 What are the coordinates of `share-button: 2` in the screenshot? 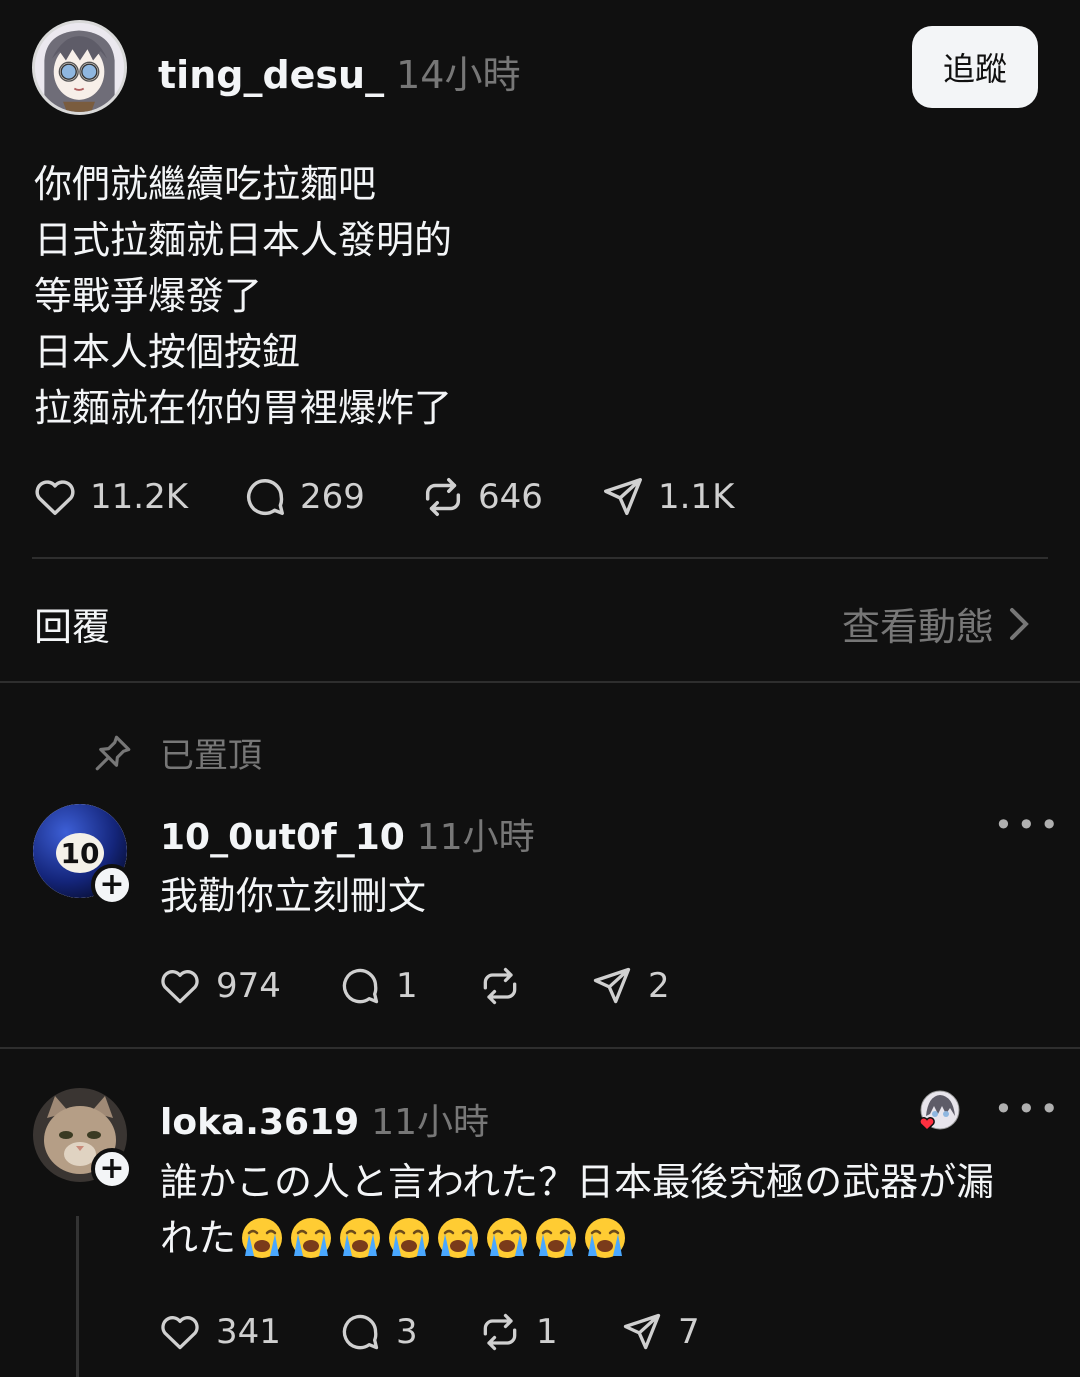 It's located at (630, 986).